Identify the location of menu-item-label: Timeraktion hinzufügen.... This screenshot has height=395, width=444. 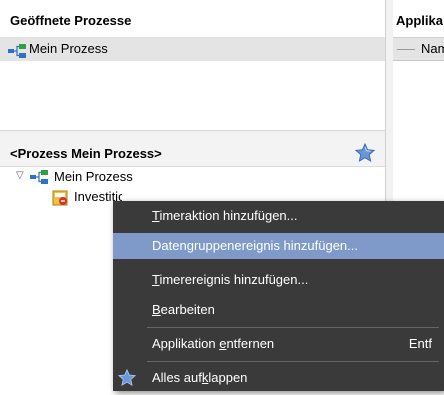
(225, 215).